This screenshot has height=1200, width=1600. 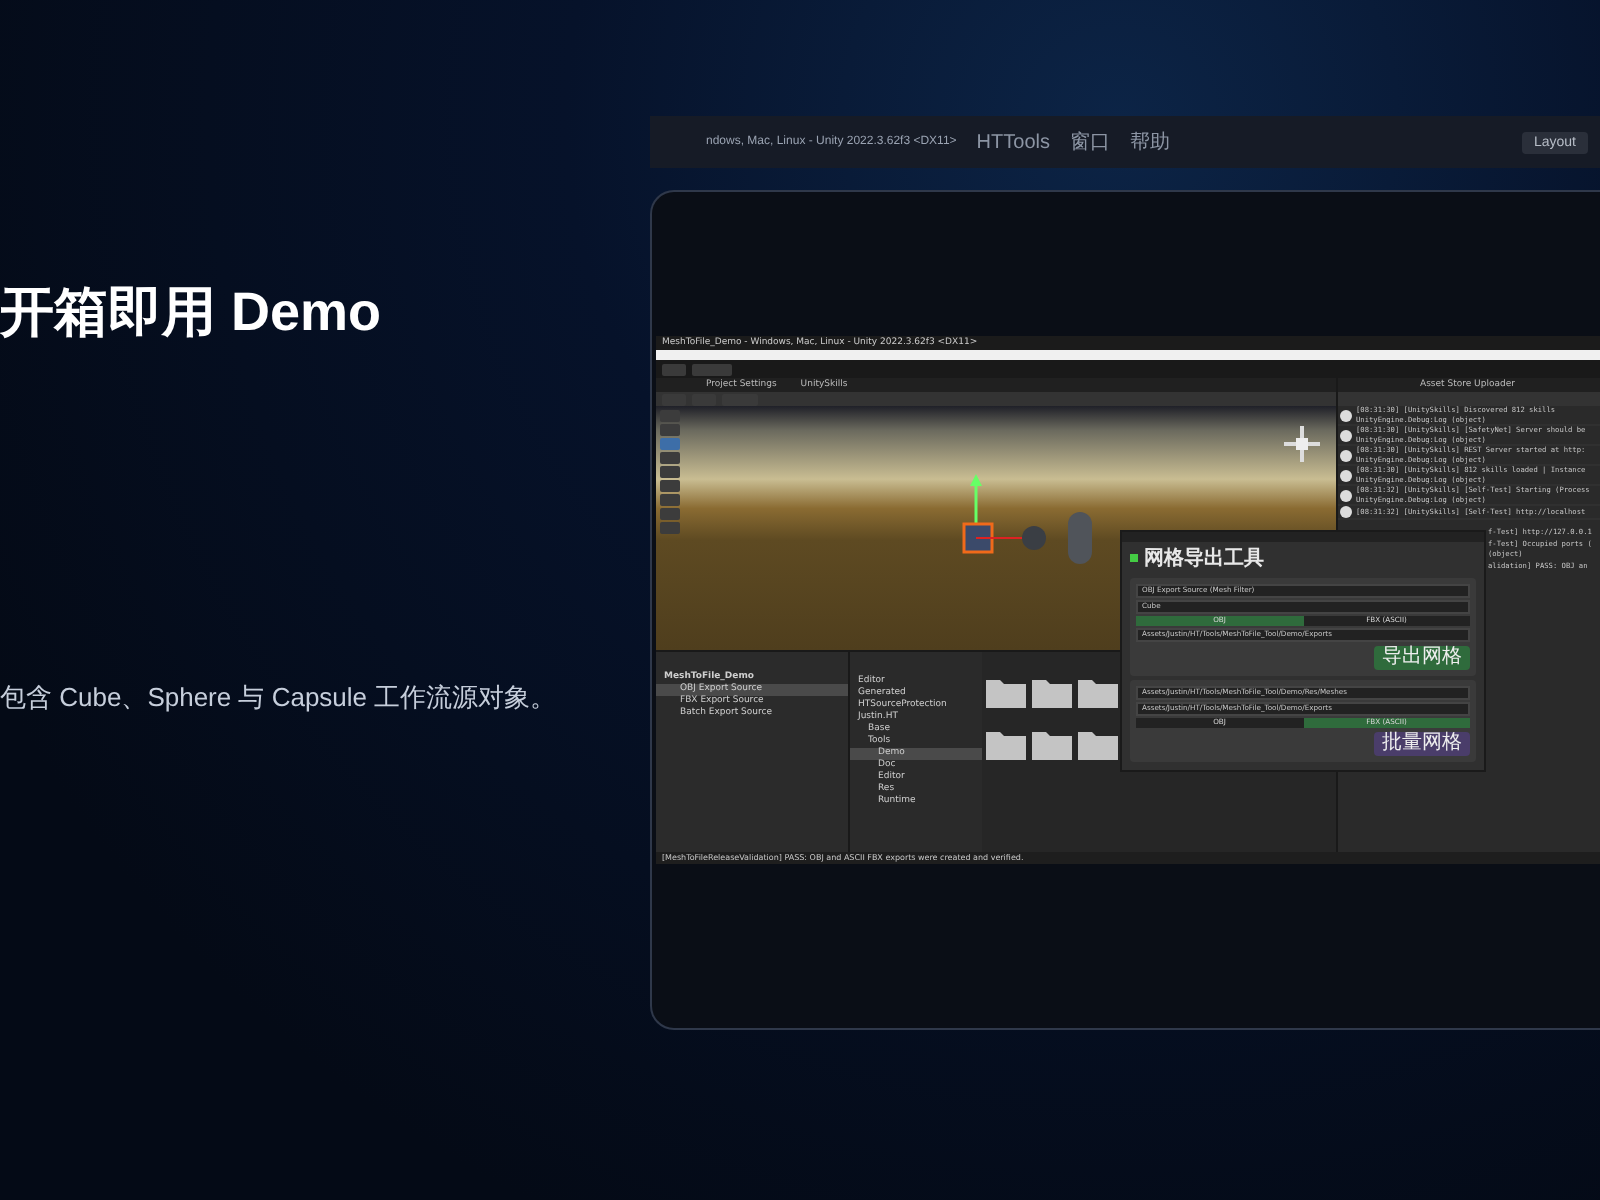 I want to click on slide-title: 开箱即用 Demo, so click(x=192, y=313).